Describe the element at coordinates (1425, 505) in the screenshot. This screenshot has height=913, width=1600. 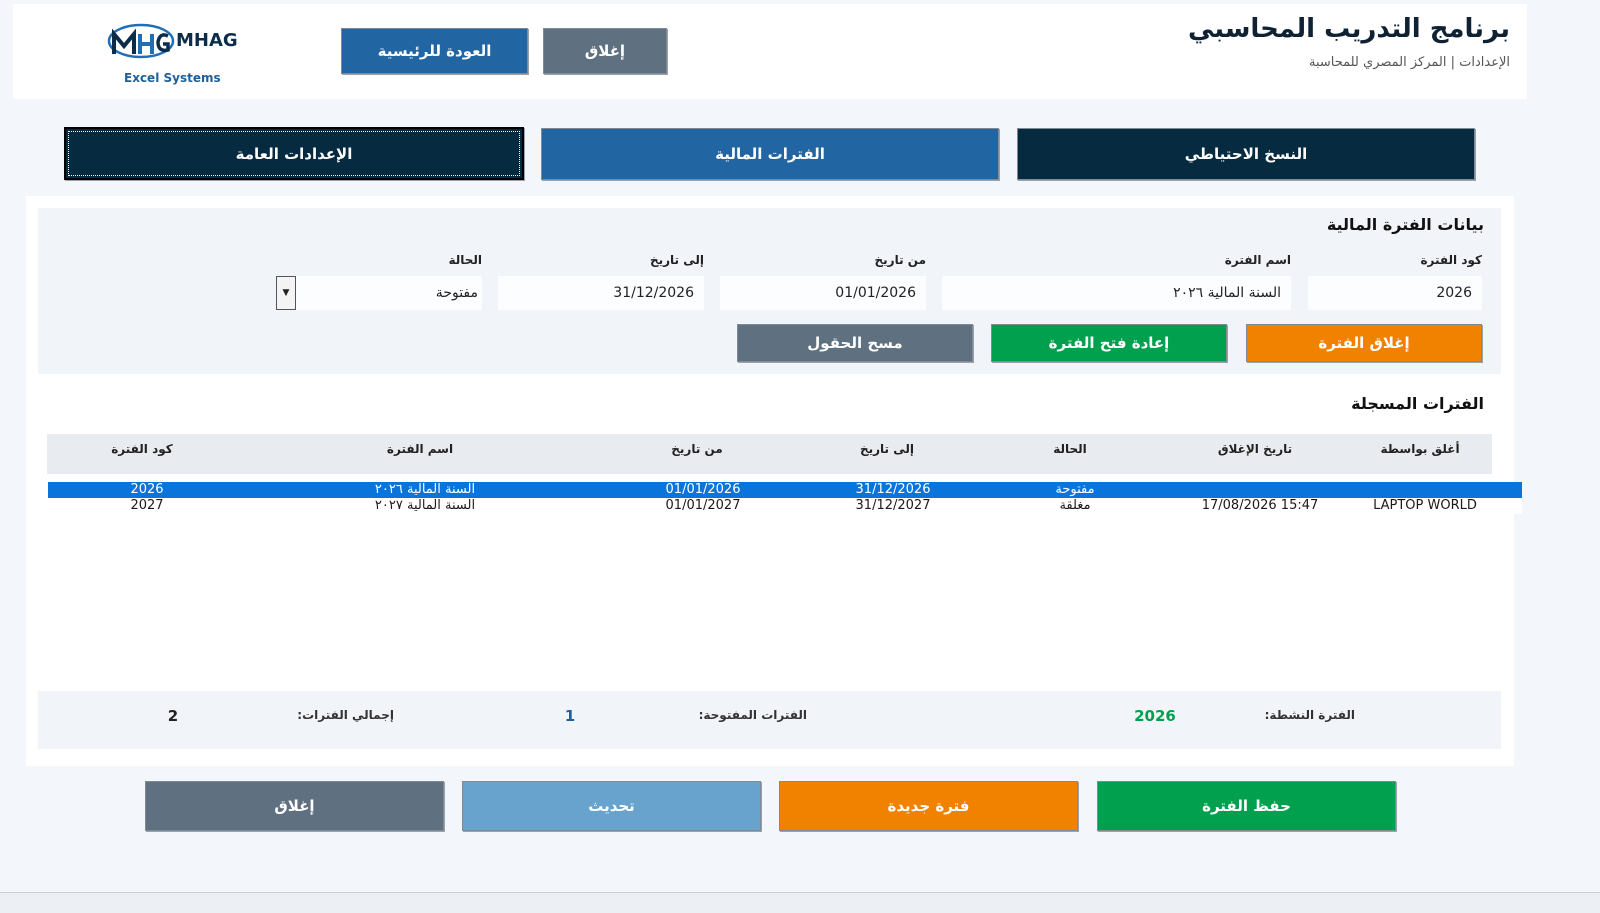
I see `cell-closed-by: LAPTOP WORLD` at that location.